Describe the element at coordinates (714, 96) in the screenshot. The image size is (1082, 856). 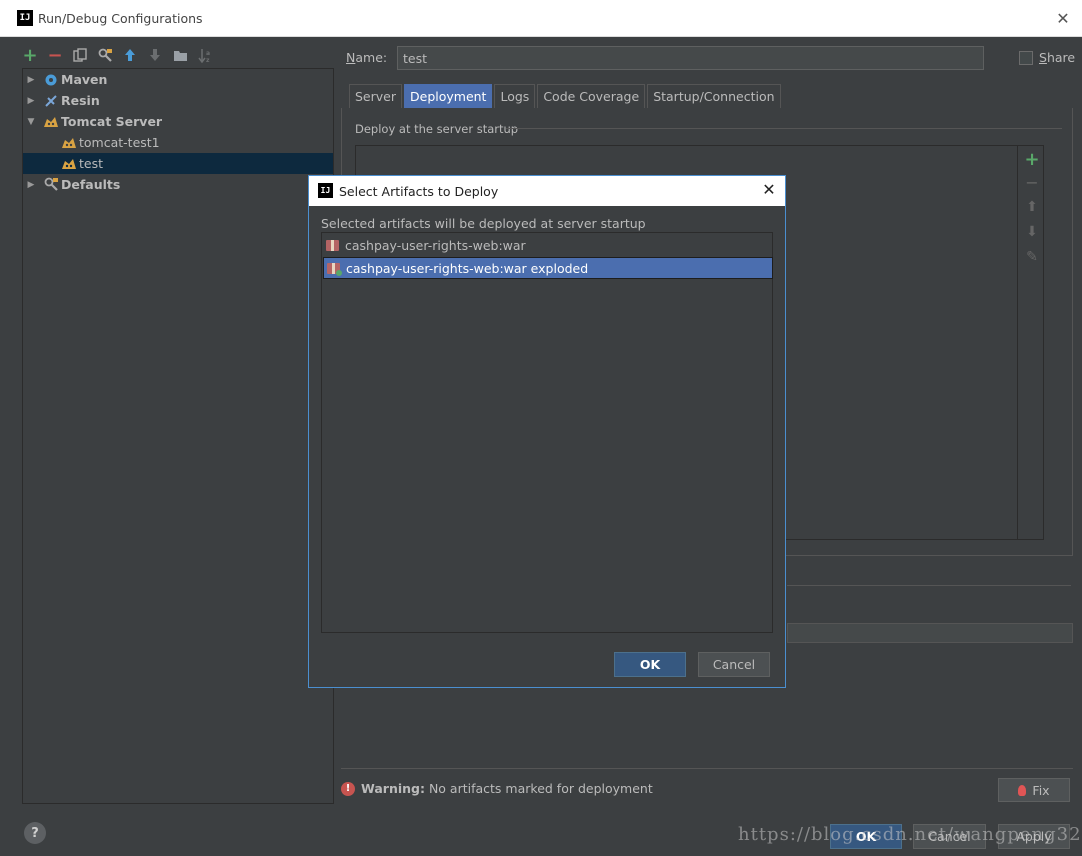
I see `tab-startup-connection: Startup/Connection` at that location.